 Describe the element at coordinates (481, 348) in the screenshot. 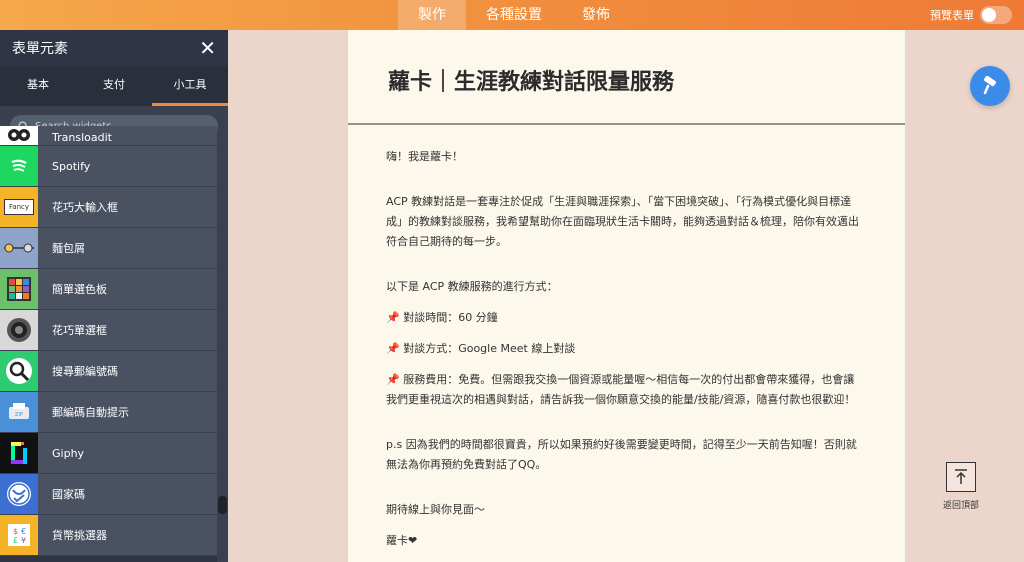

I see `paragraph-method: 📌 對談方式：Google Meet 線上對談` at that location.